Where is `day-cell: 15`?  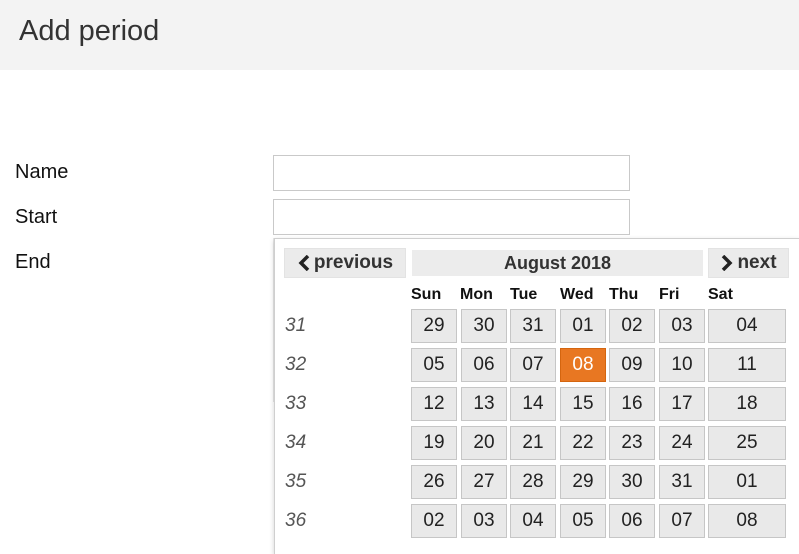
day-cell: 15 is located at coordinates (583, 404).